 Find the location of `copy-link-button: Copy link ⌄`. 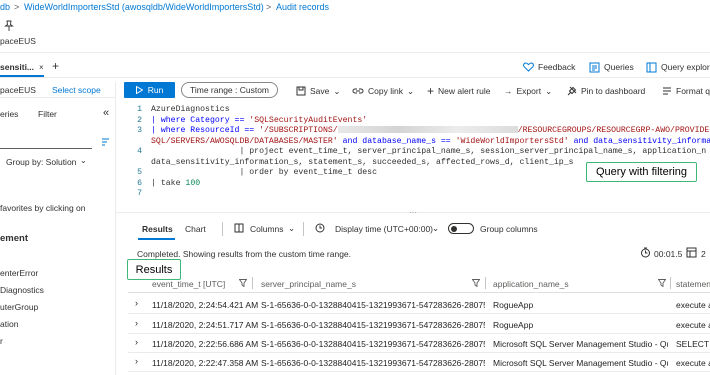

copy-link-button: Copy link ⌄ is located at coordinates (383, 91).